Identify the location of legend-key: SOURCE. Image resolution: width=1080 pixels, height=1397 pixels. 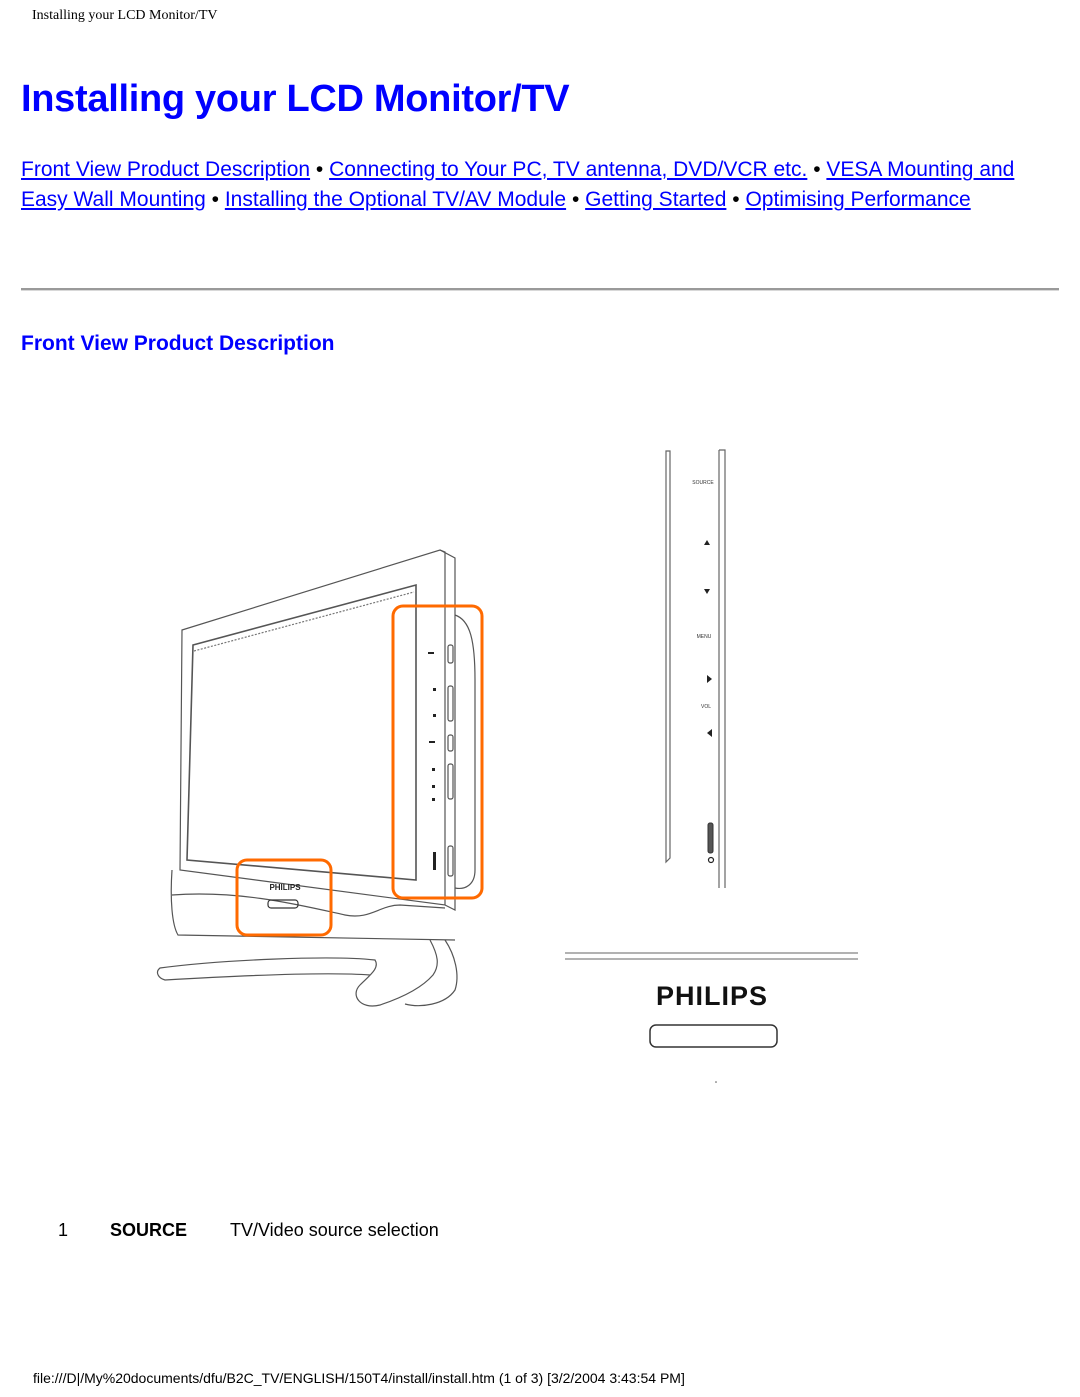
(149, 1230).